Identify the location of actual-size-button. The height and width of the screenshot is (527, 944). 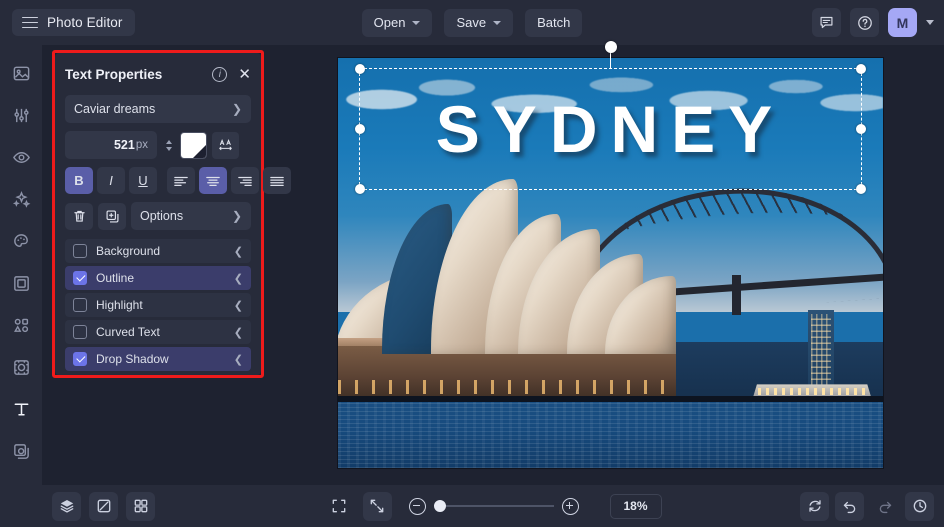
(377, 506).